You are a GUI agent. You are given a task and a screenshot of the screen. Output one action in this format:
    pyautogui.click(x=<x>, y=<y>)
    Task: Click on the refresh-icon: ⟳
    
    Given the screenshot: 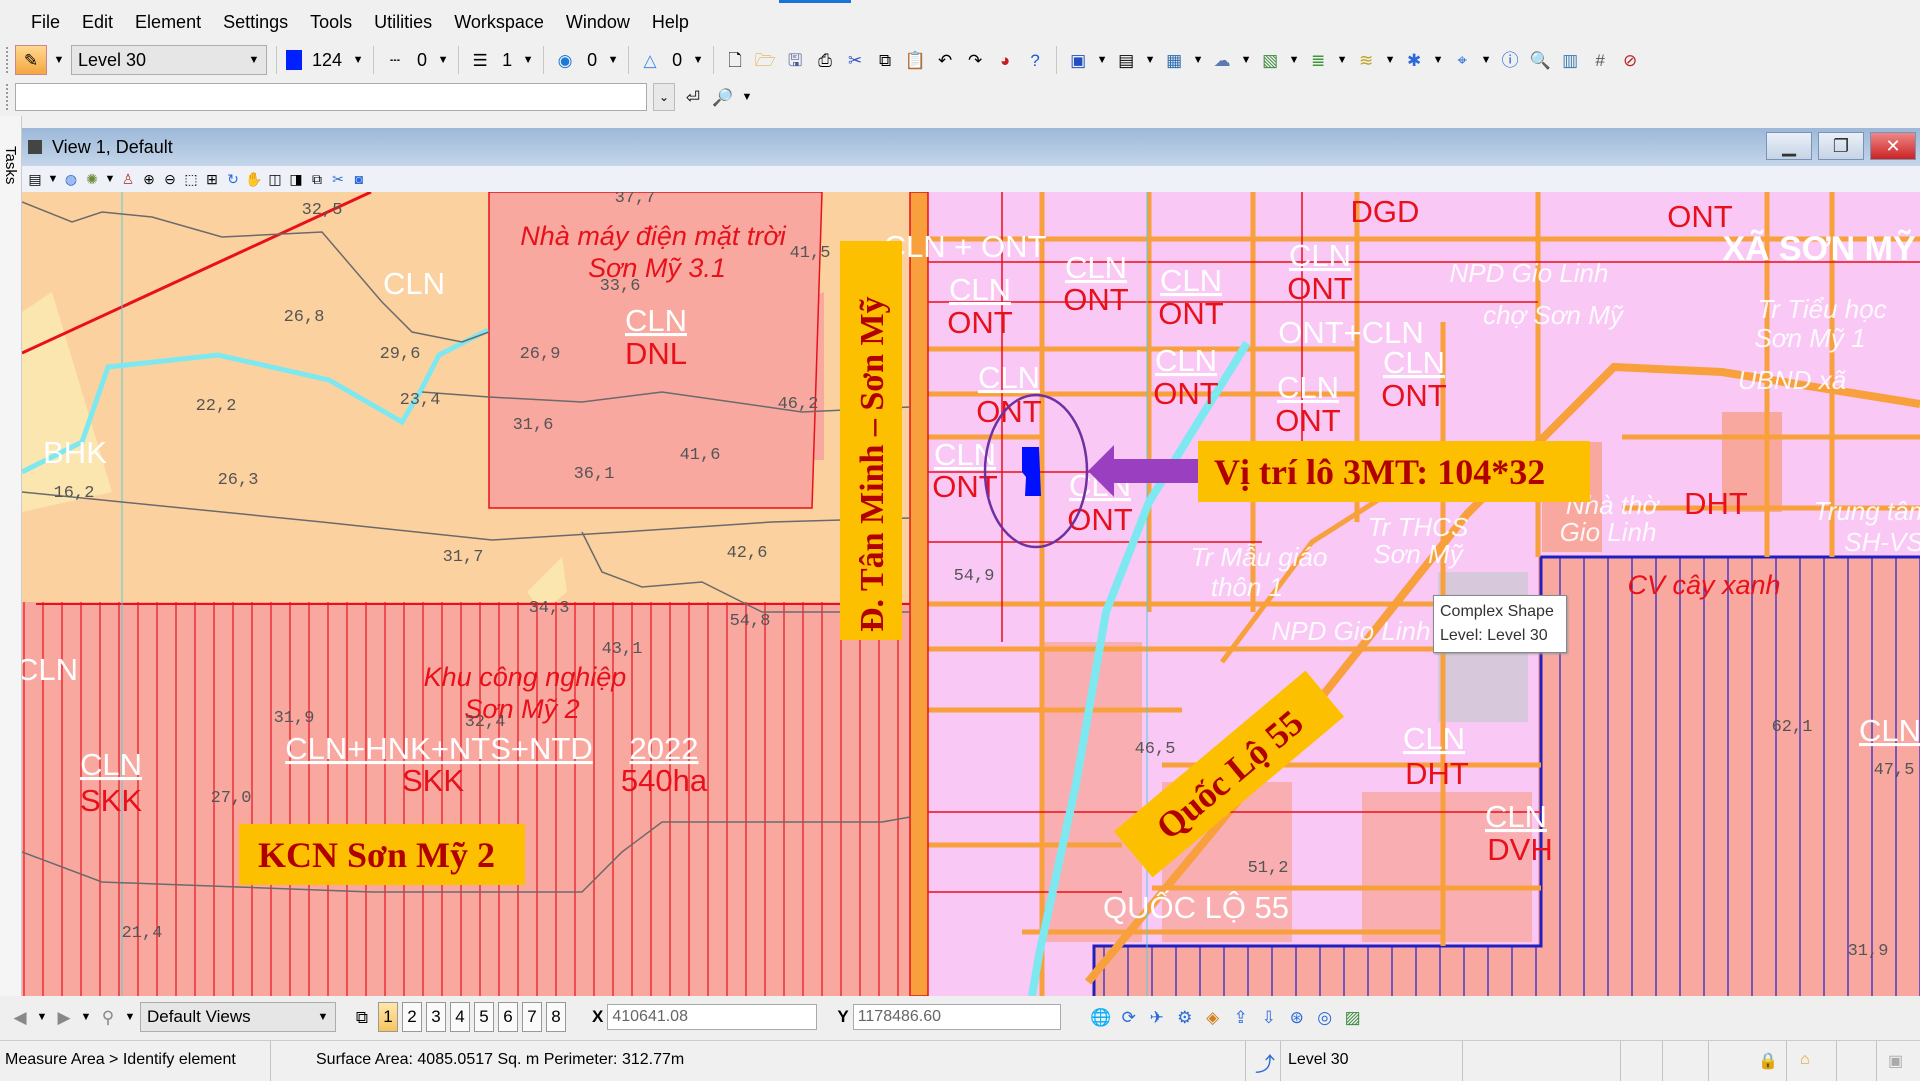 What is the action you would take?
    pyautogui.click(x=1129, y=1017)
    